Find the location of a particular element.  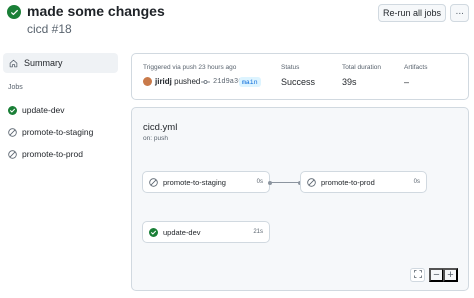

sidebar-job-label: update-dev is located at coordinates (43, 110).